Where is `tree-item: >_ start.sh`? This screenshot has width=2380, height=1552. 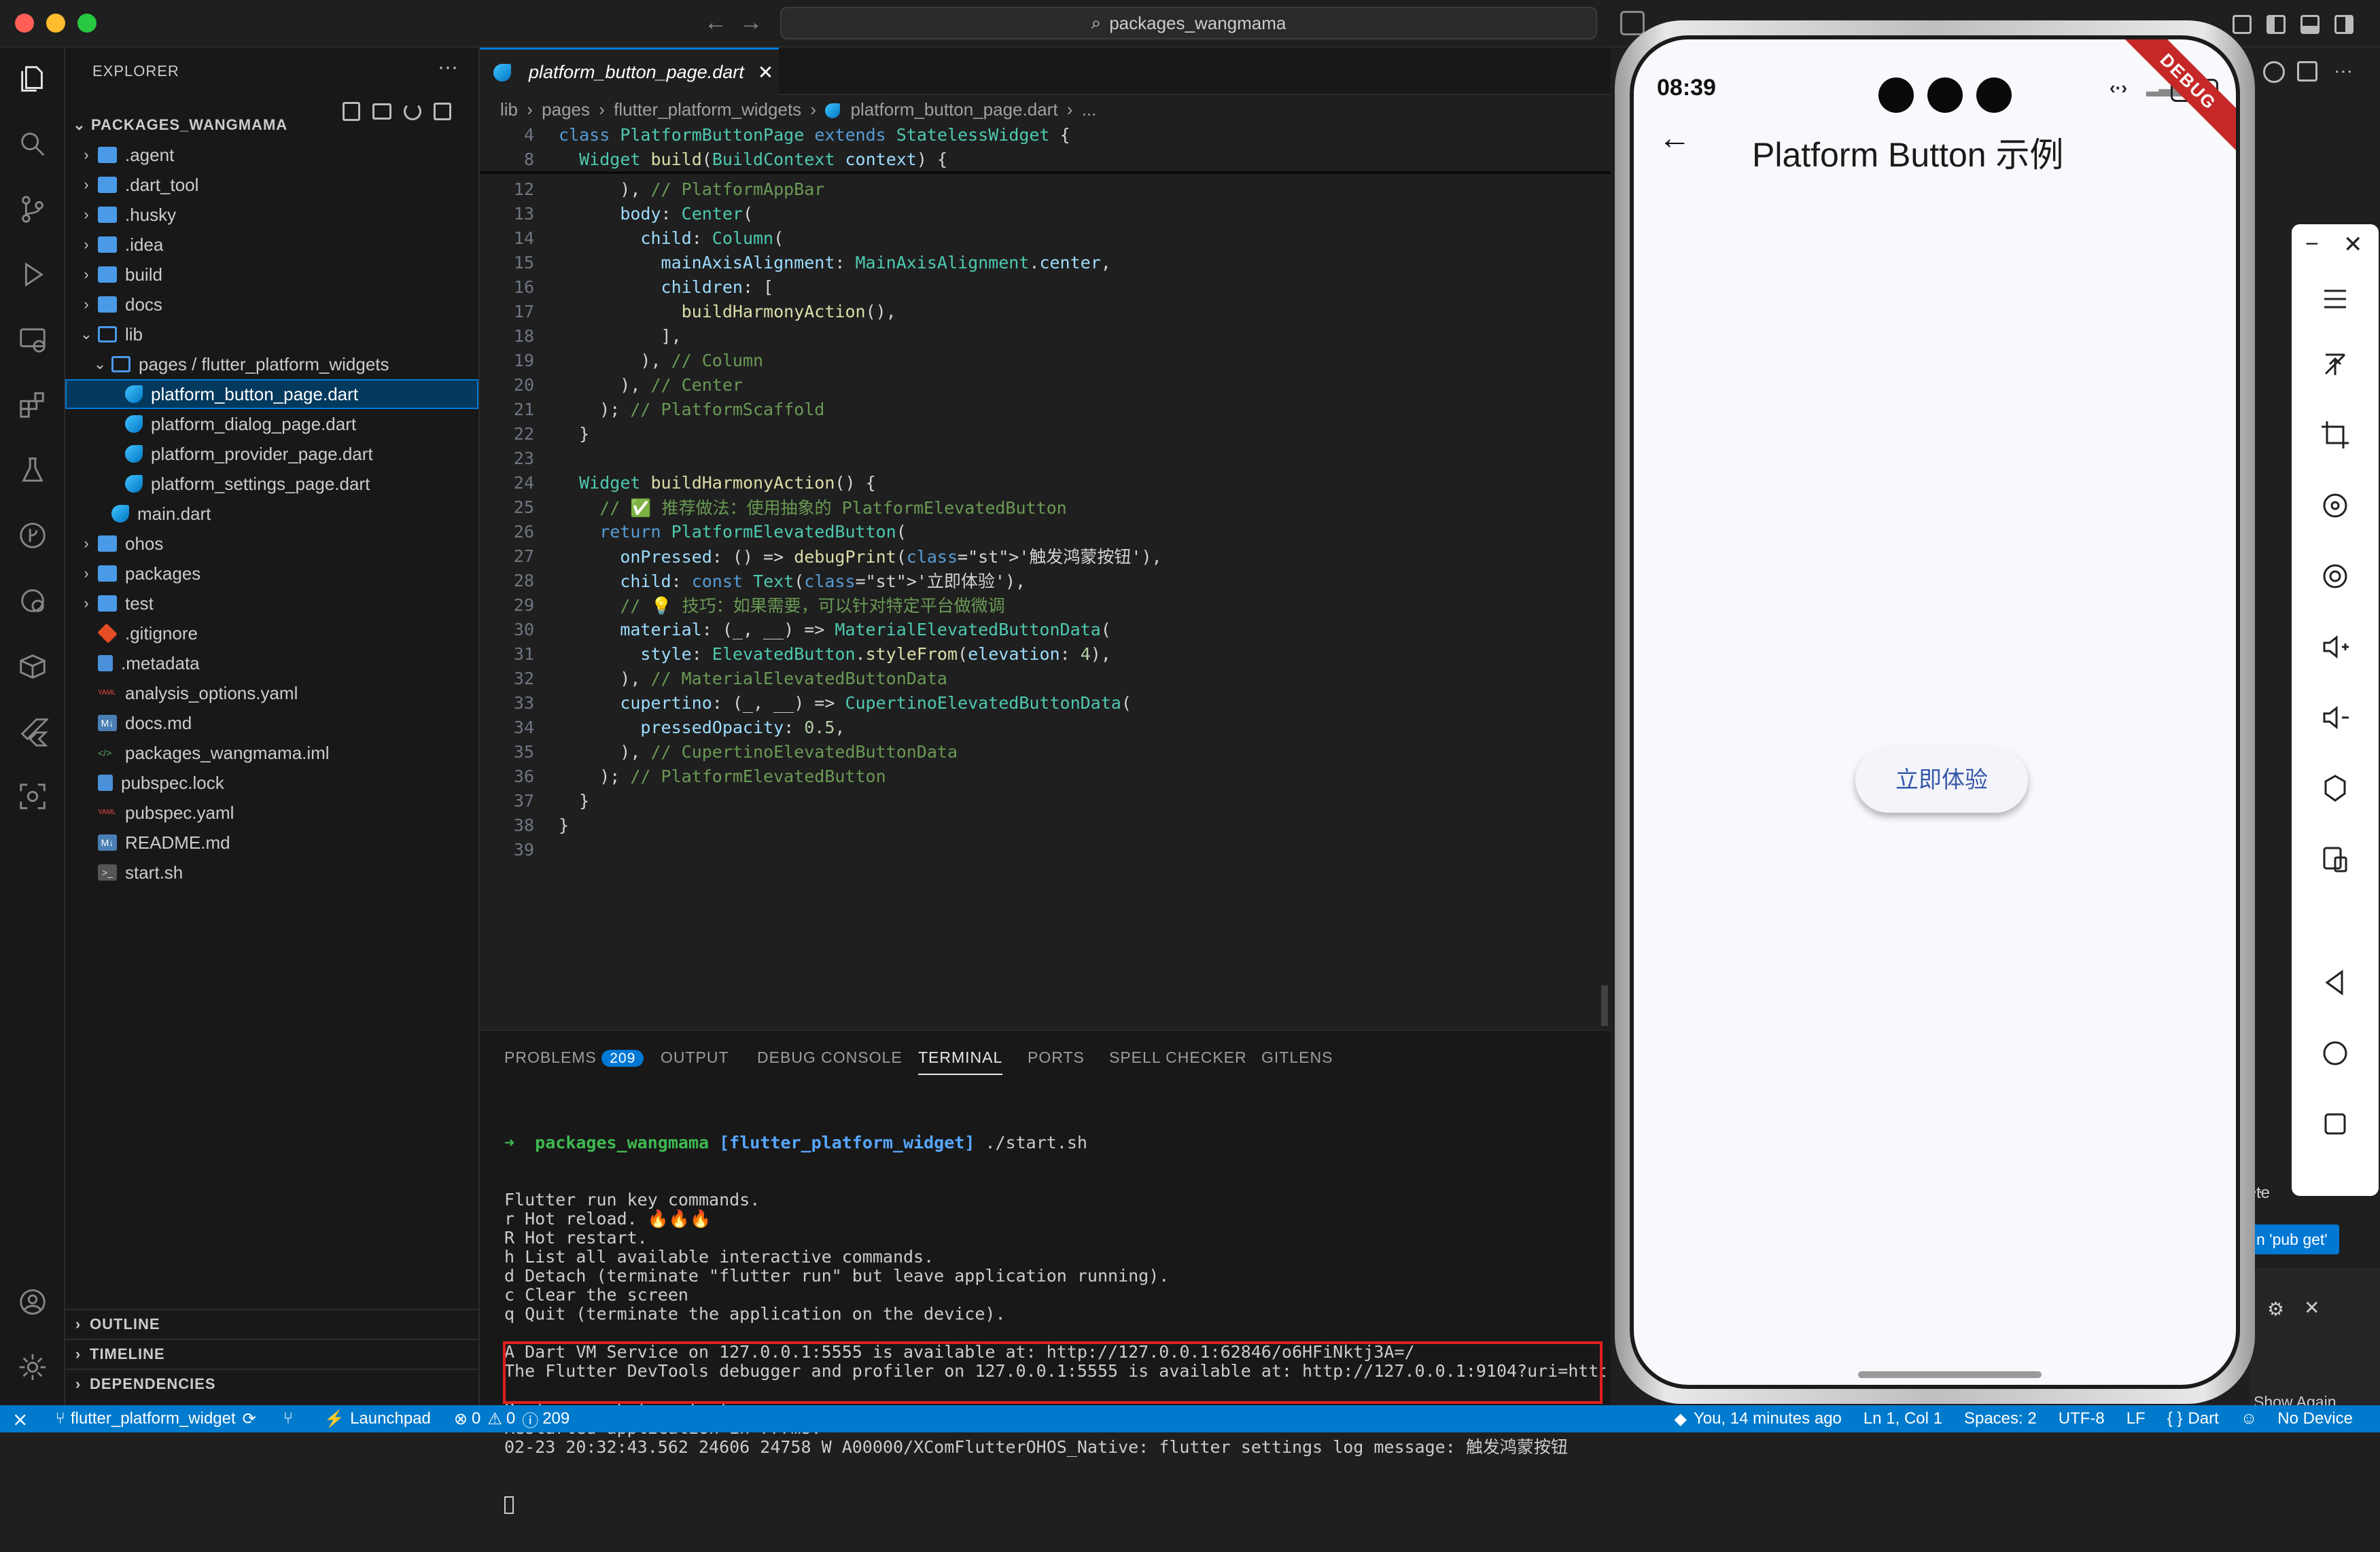
tree-item: >_ start.sh is located at coordinates (272, 872).